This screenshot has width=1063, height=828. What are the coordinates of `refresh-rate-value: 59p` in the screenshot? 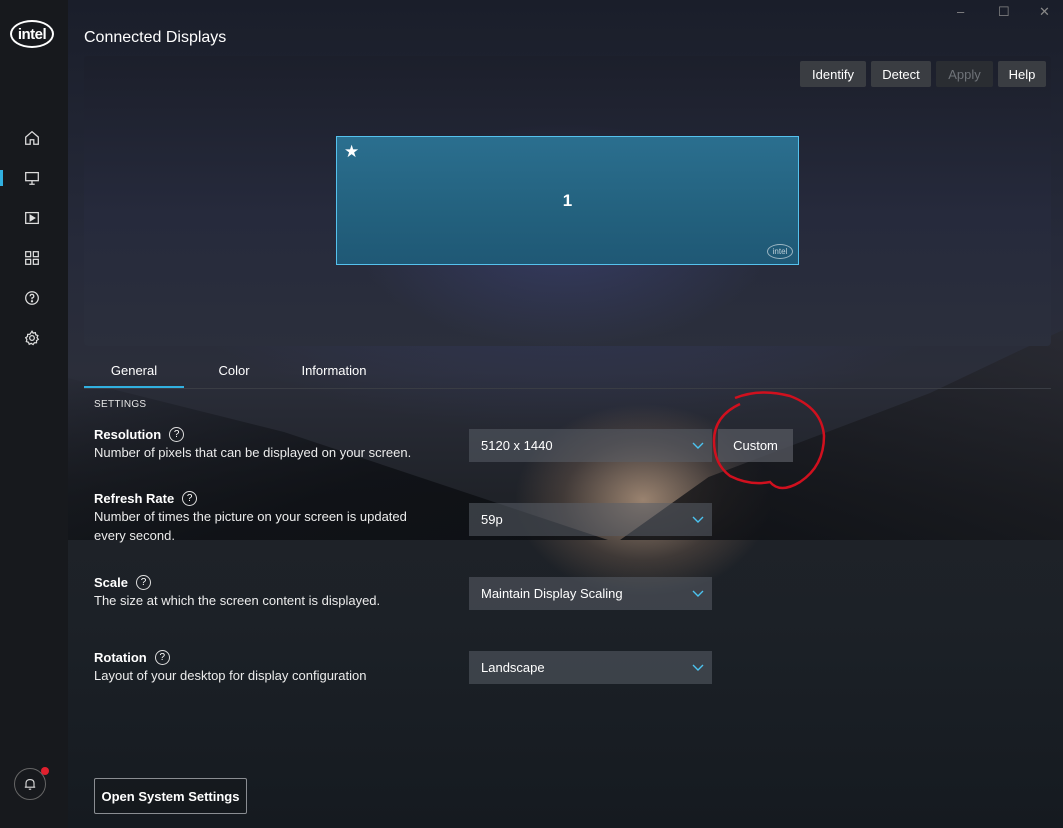 It's located at (492, 519).